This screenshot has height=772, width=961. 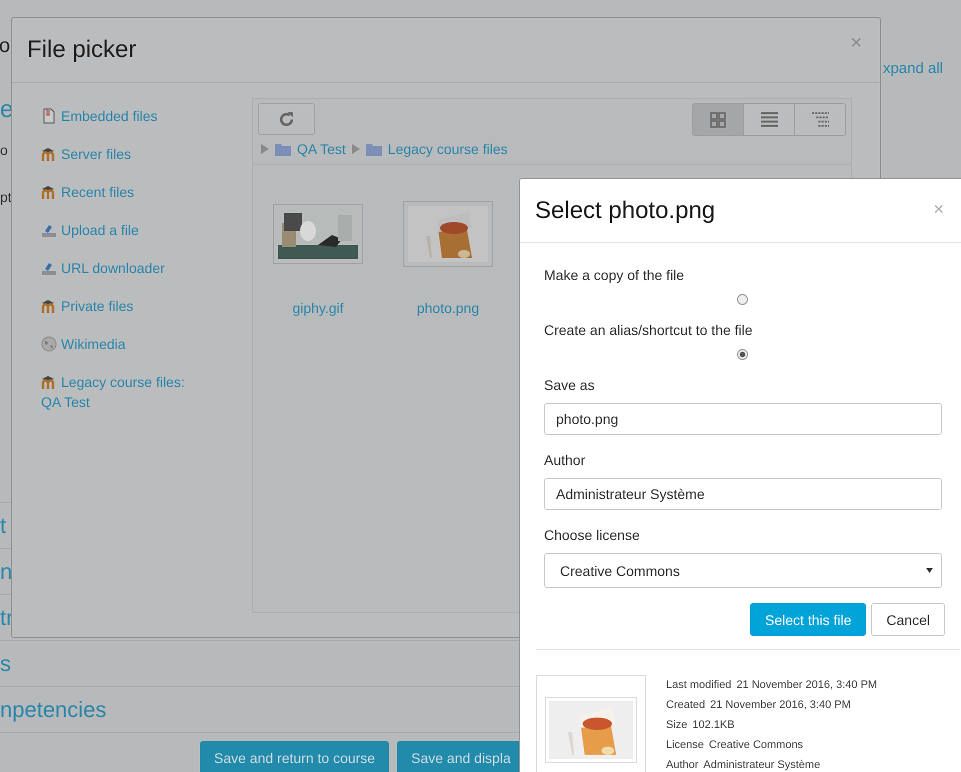 I want to click on dialog-title: File picker, so click(x=81, y=50).